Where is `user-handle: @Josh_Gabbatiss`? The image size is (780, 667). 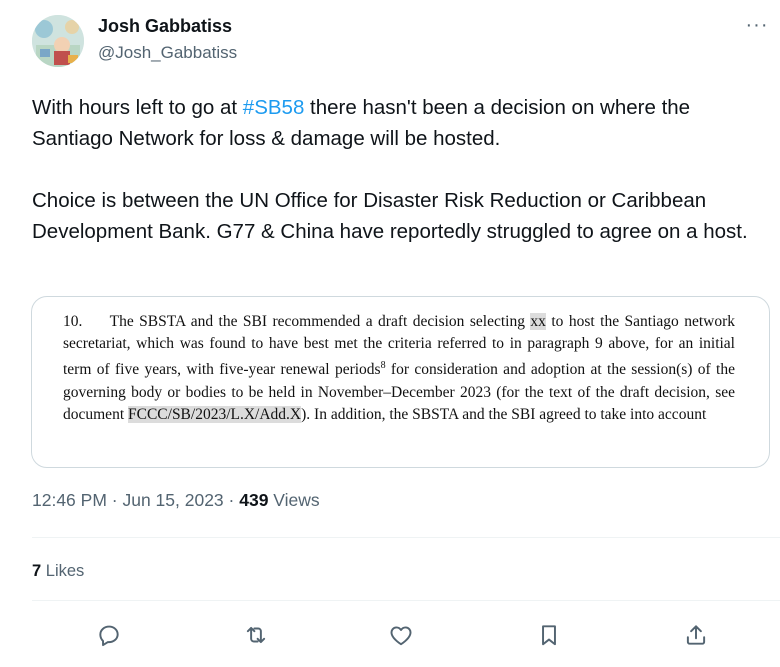
user-handle: @Josh_Gabbatiss is located at coordinates (167, 53).